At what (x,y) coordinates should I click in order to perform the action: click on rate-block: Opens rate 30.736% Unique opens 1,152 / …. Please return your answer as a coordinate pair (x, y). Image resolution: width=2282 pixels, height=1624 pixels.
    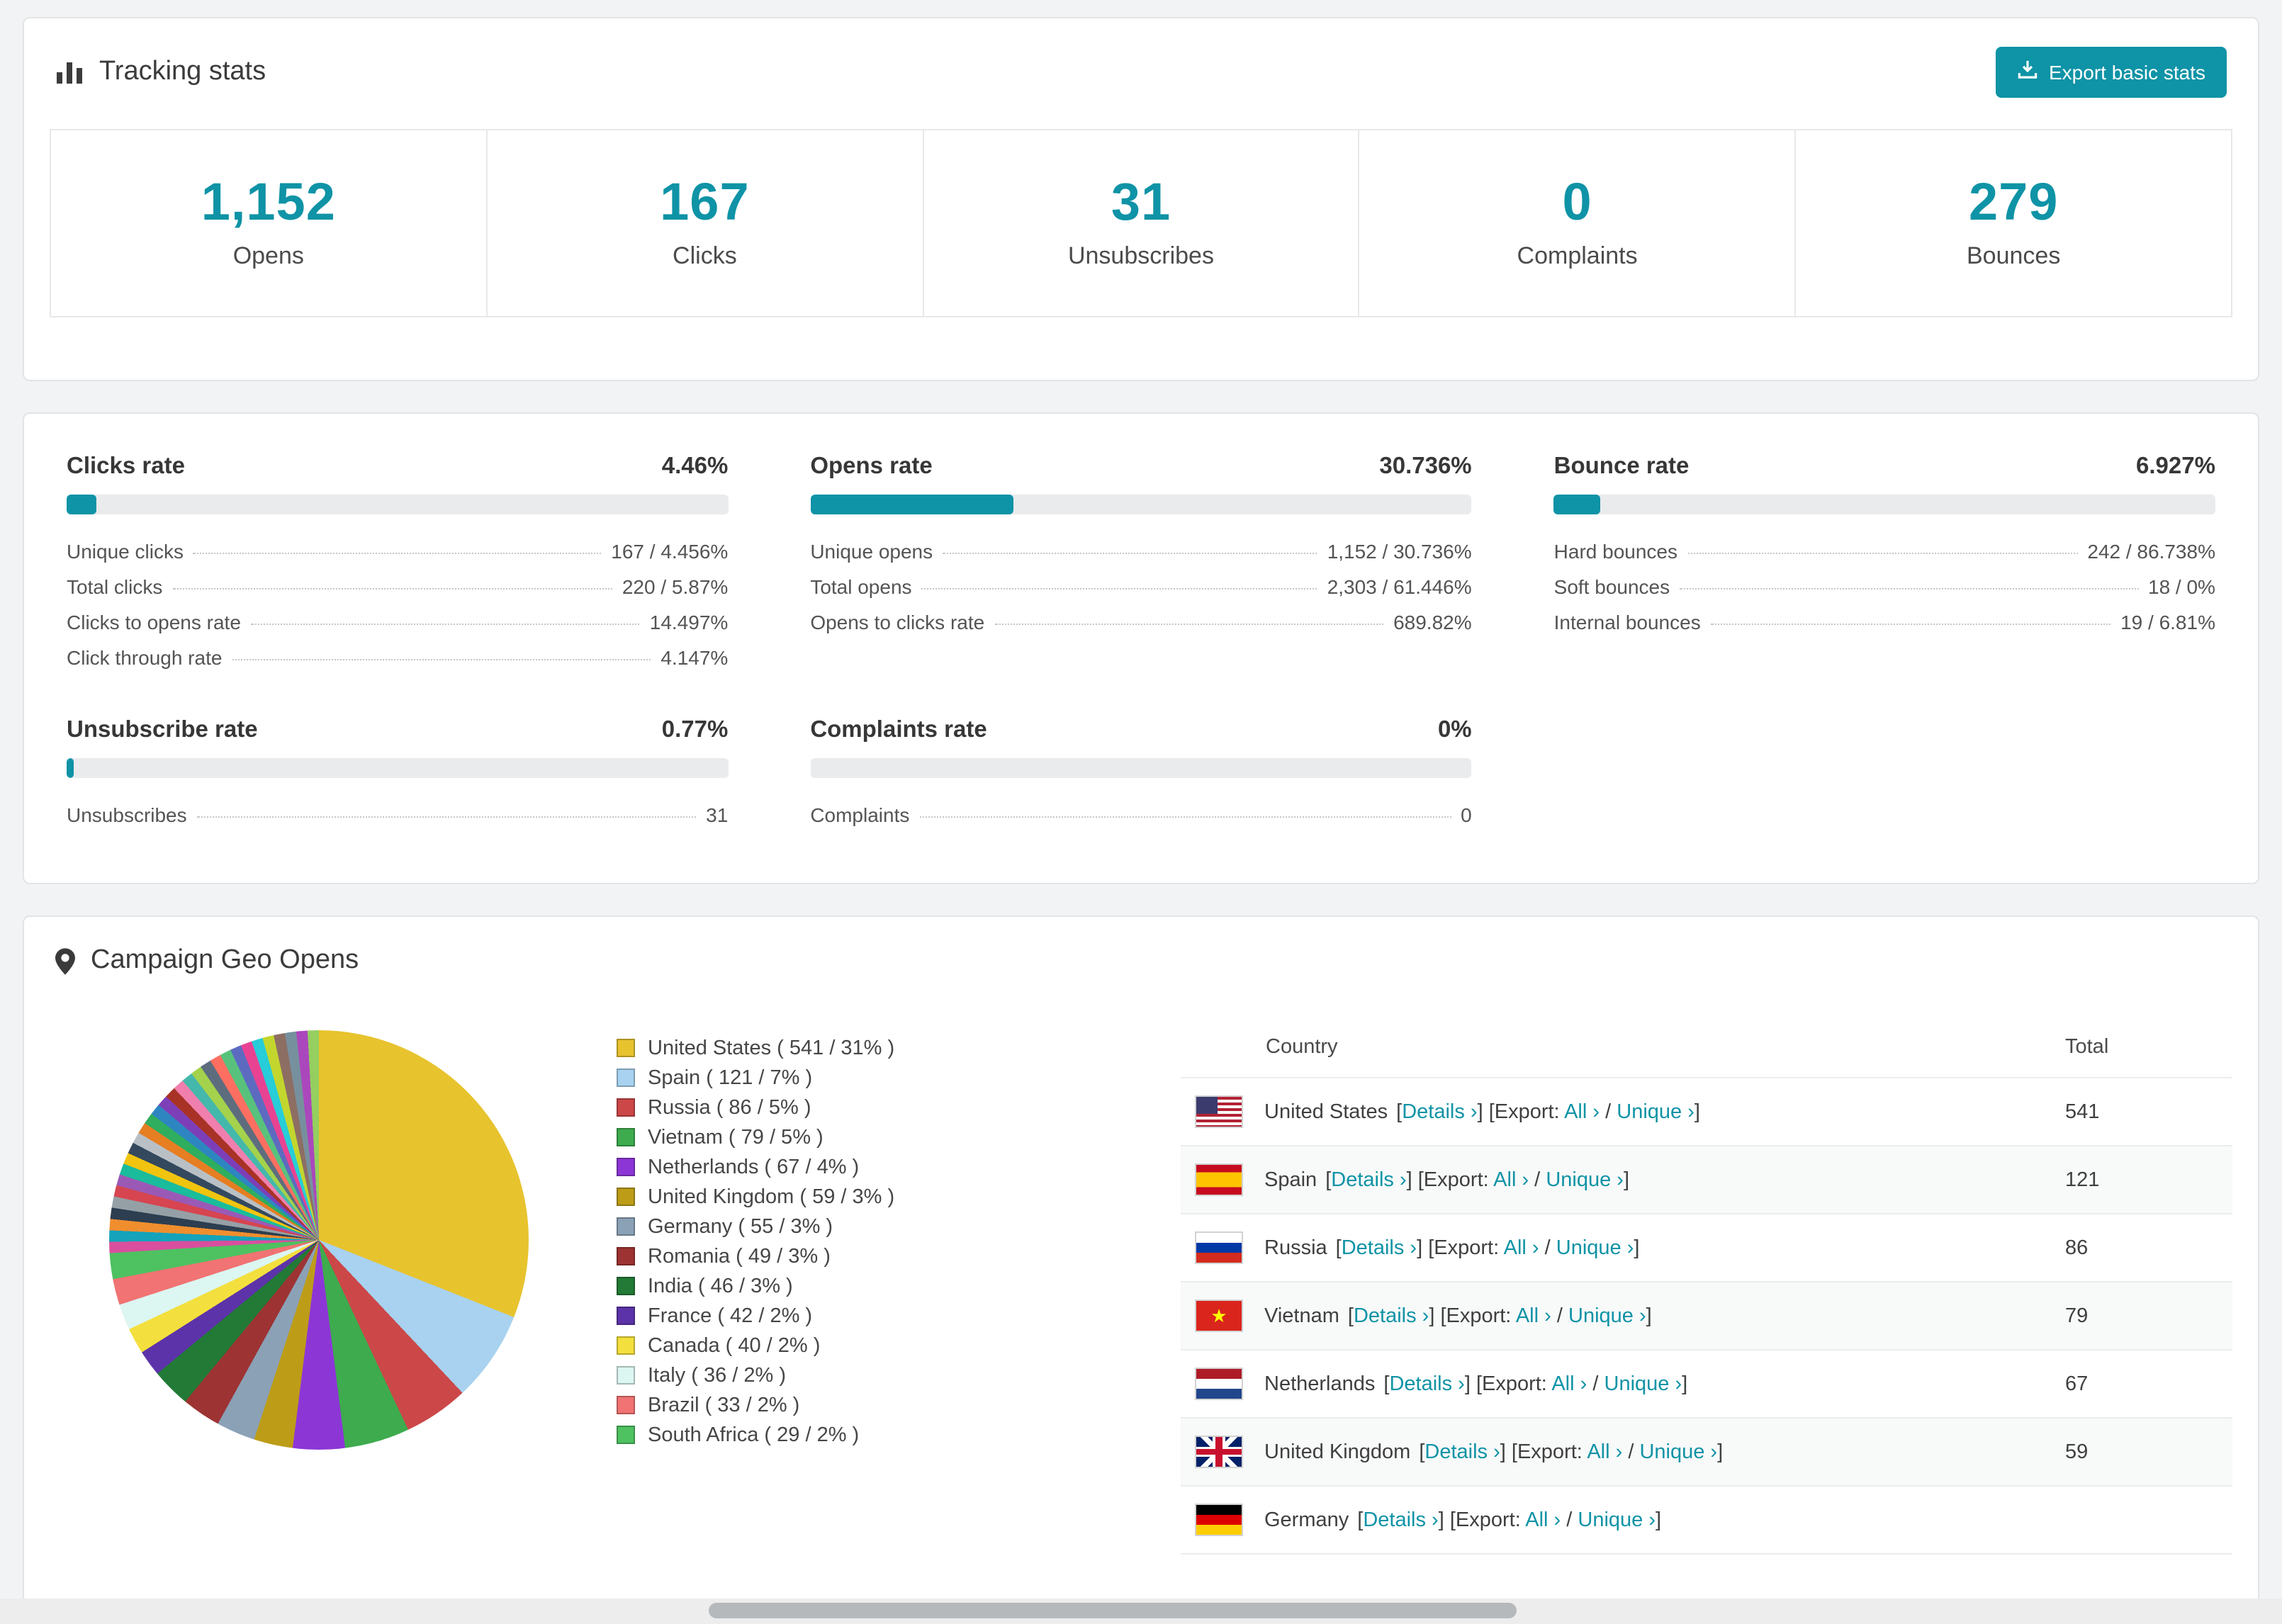
    Looking at the image, I should click on (1141, 564).